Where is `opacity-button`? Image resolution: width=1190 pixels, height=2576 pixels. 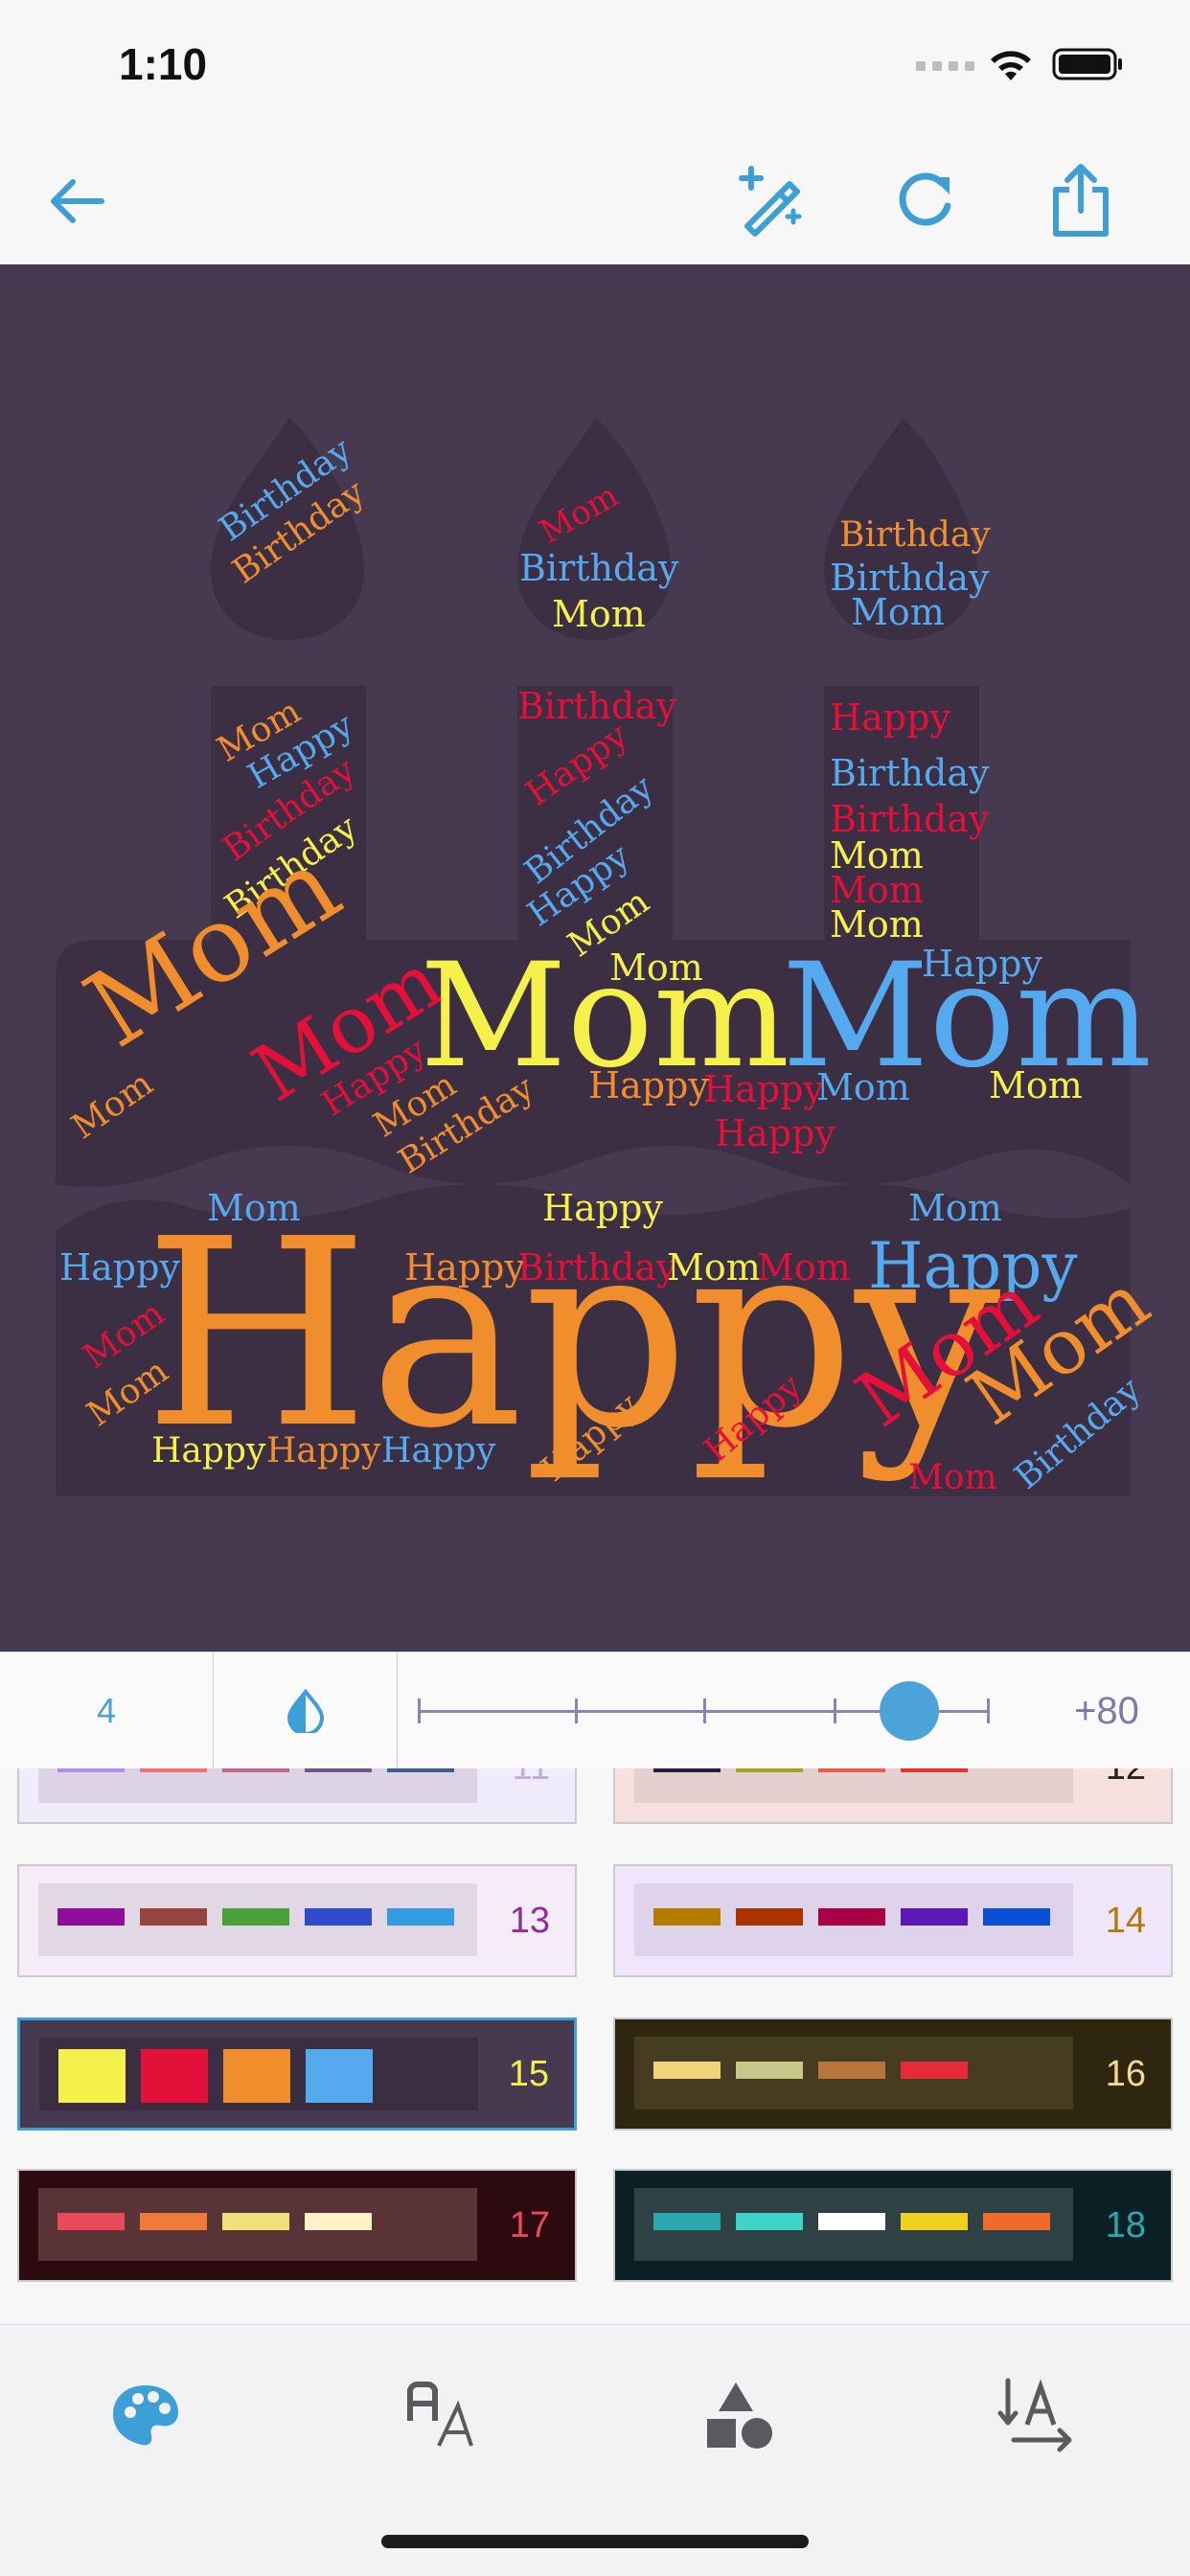
opacity-button is located at coordinates (307, 1711).